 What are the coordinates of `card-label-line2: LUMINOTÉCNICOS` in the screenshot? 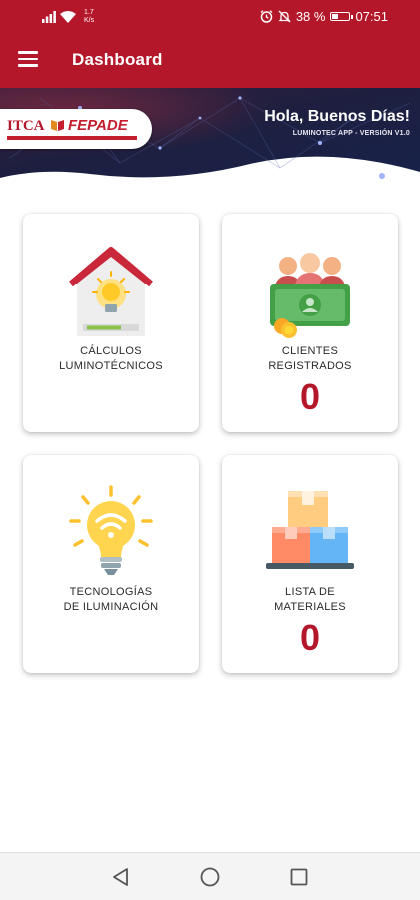 It's located at (111, 366).